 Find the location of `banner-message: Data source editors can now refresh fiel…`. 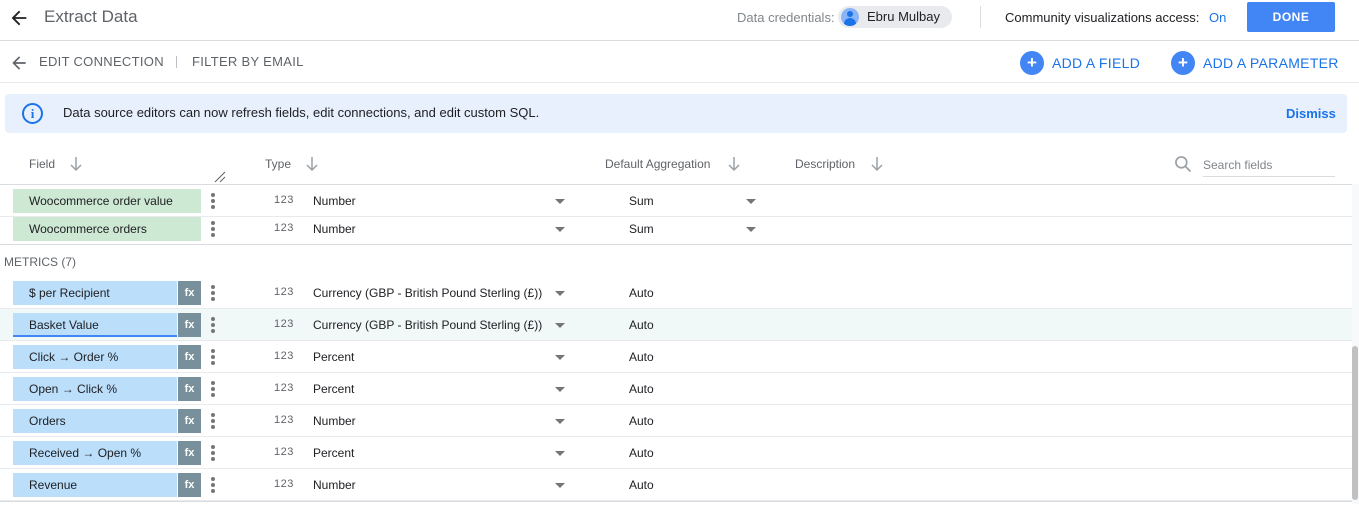

banner-message: Data source editors can now refresh fiel… is located at coordinates (301, 112).